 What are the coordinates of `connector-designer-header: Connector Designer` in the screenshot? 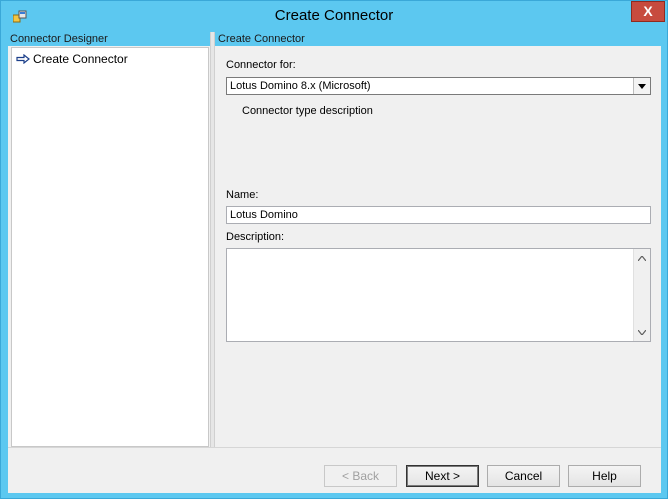 It's located at (109, 39).